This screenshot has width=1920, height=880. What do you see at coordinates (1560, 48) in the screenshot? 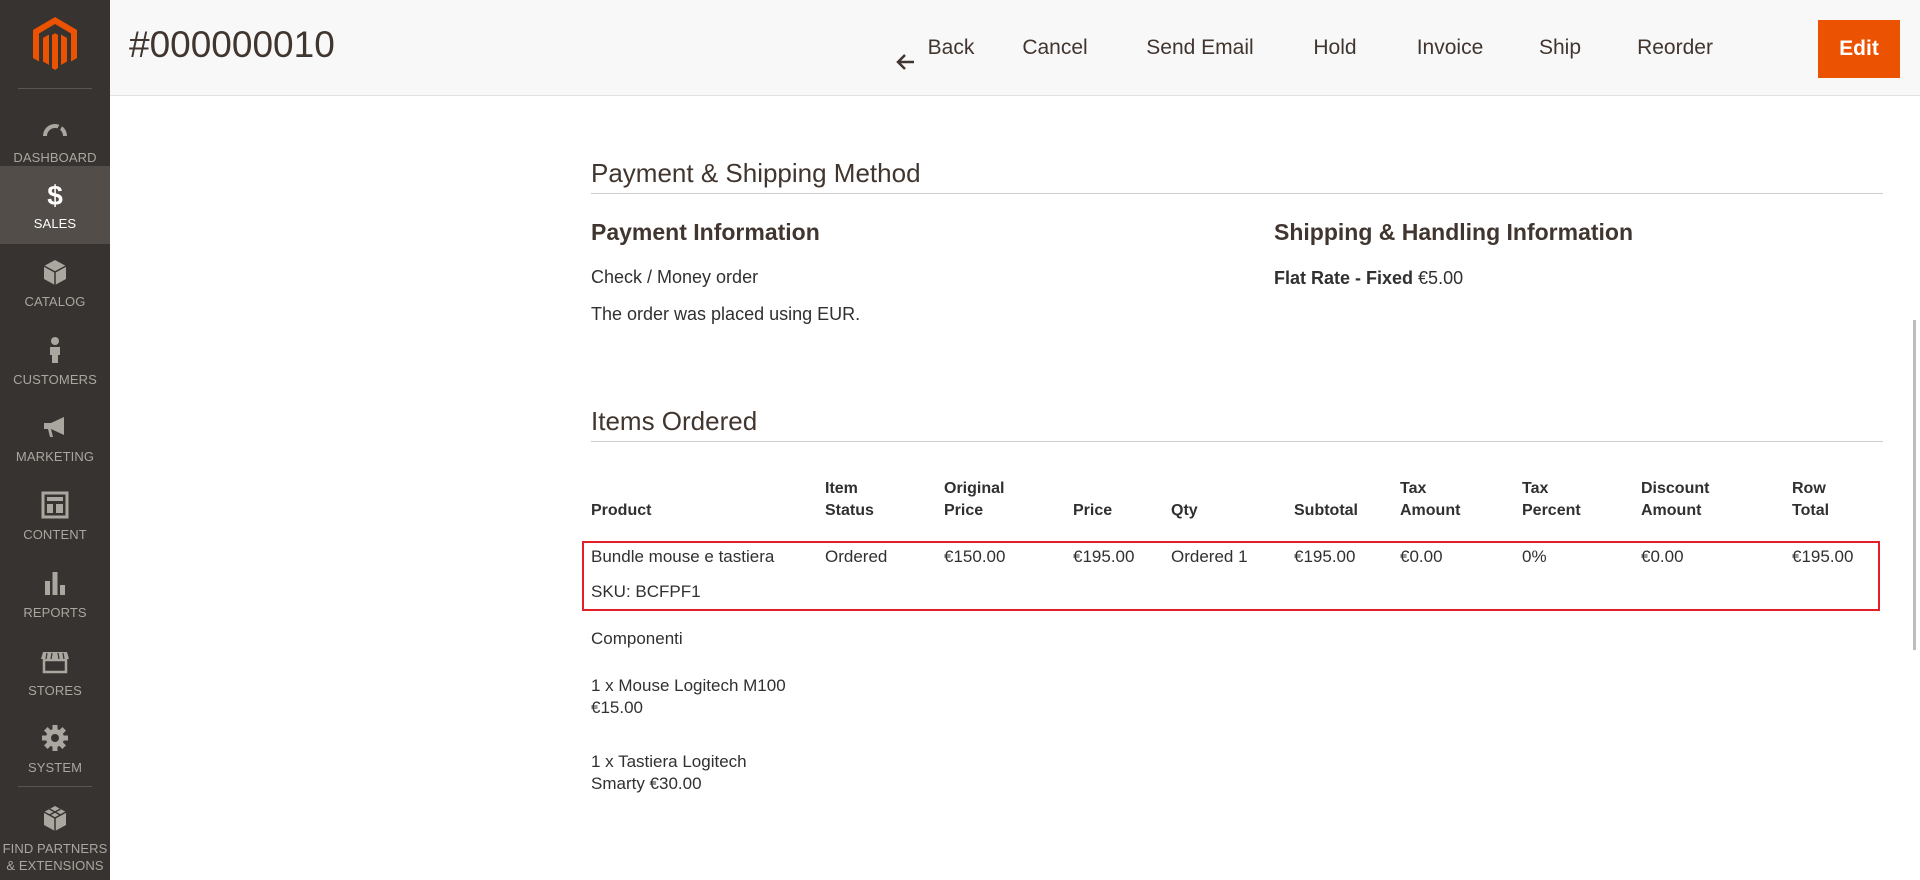
I see `ship-button: Ship` at bounding box center [1560, 48].